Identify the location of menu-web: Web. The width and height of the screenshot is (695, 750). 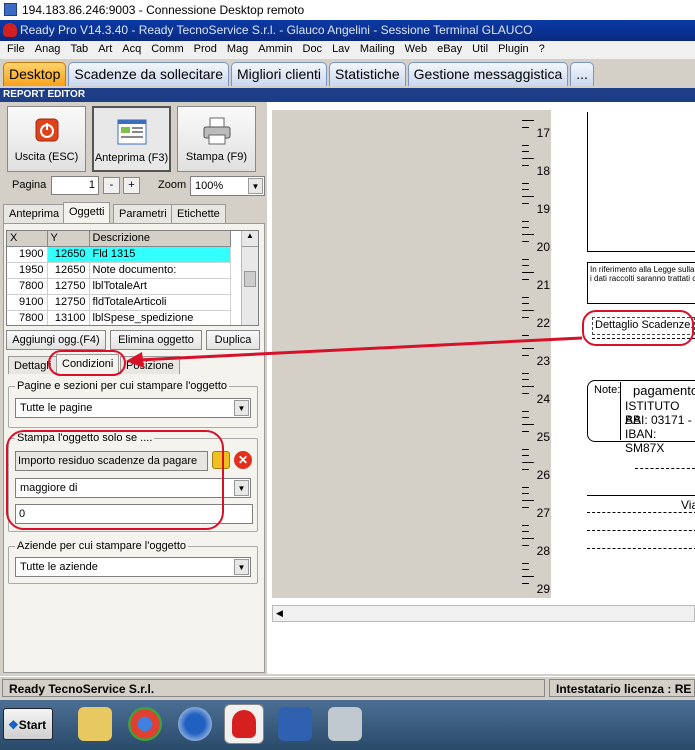
(416, 50).